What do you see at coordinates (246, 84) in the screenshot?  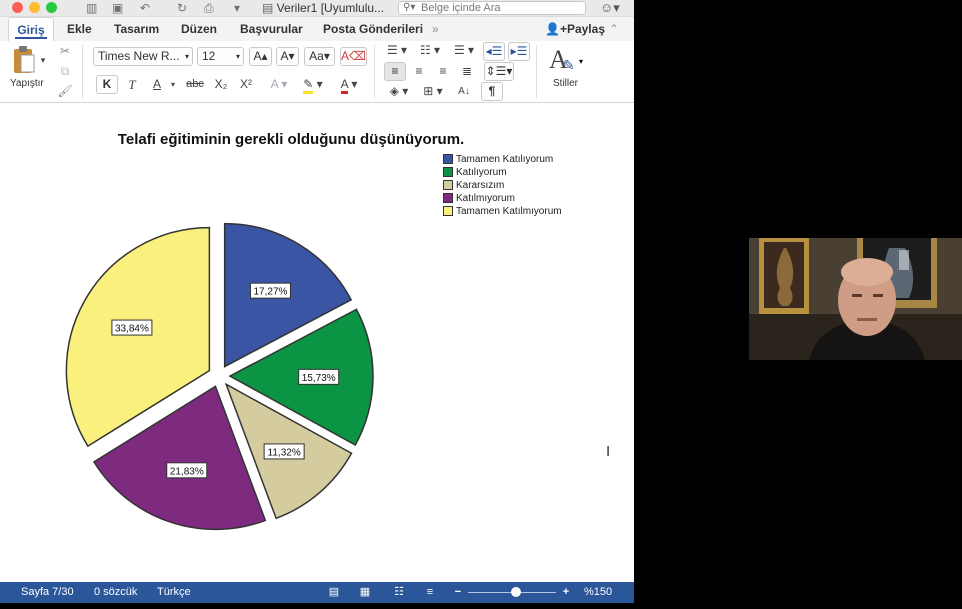 I see `superscript-button: X²` at bounding box center [246, 84].